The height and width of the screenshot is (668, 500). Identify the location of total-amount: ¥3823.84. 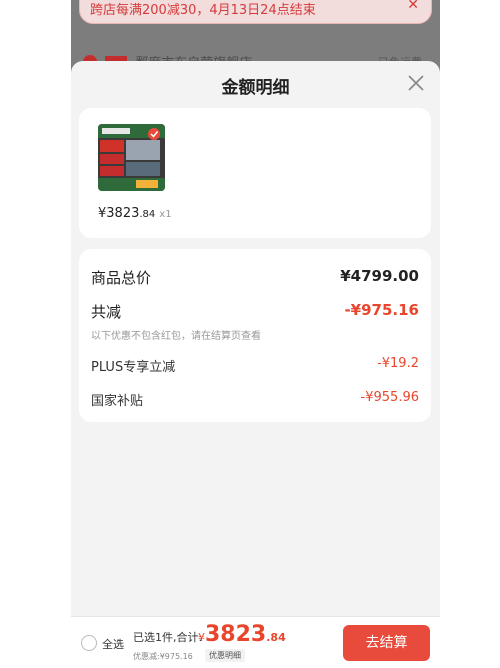
(242, 634).